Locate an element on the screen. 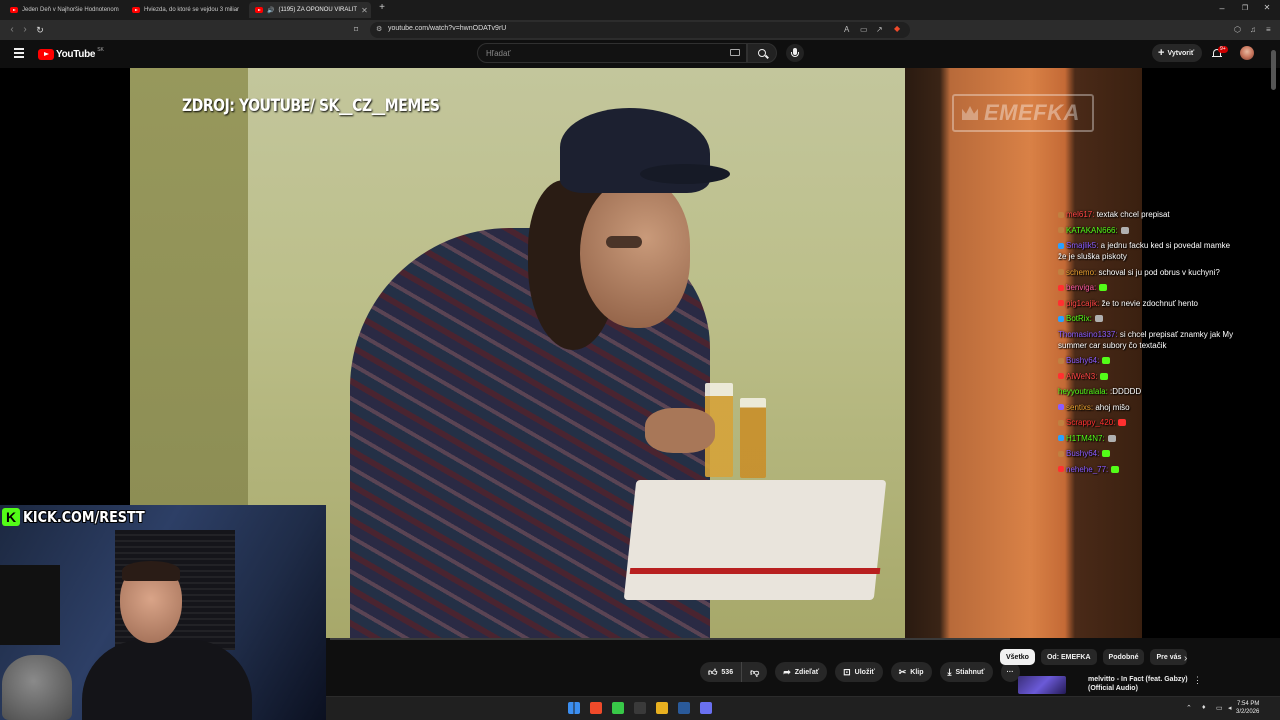 The width and height of the screenshot is (1280, 720). voice-search-button is located at coordinates (795, 53).